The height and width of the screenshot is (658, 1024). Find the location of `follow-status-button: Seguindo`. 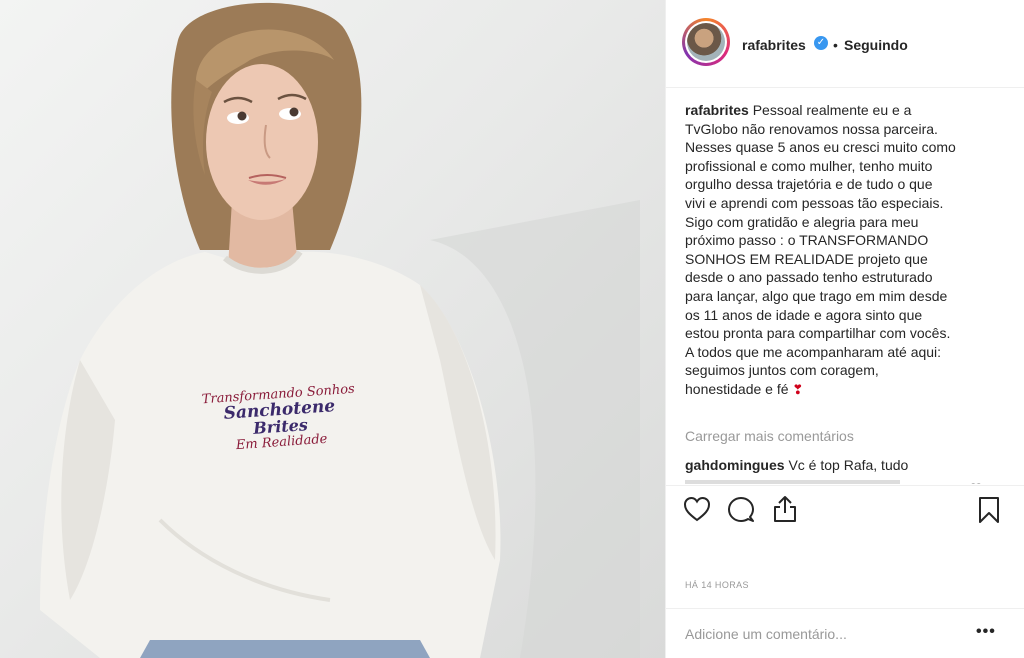

follow-status-button: Seguindo is located at coordinates (876, 45).